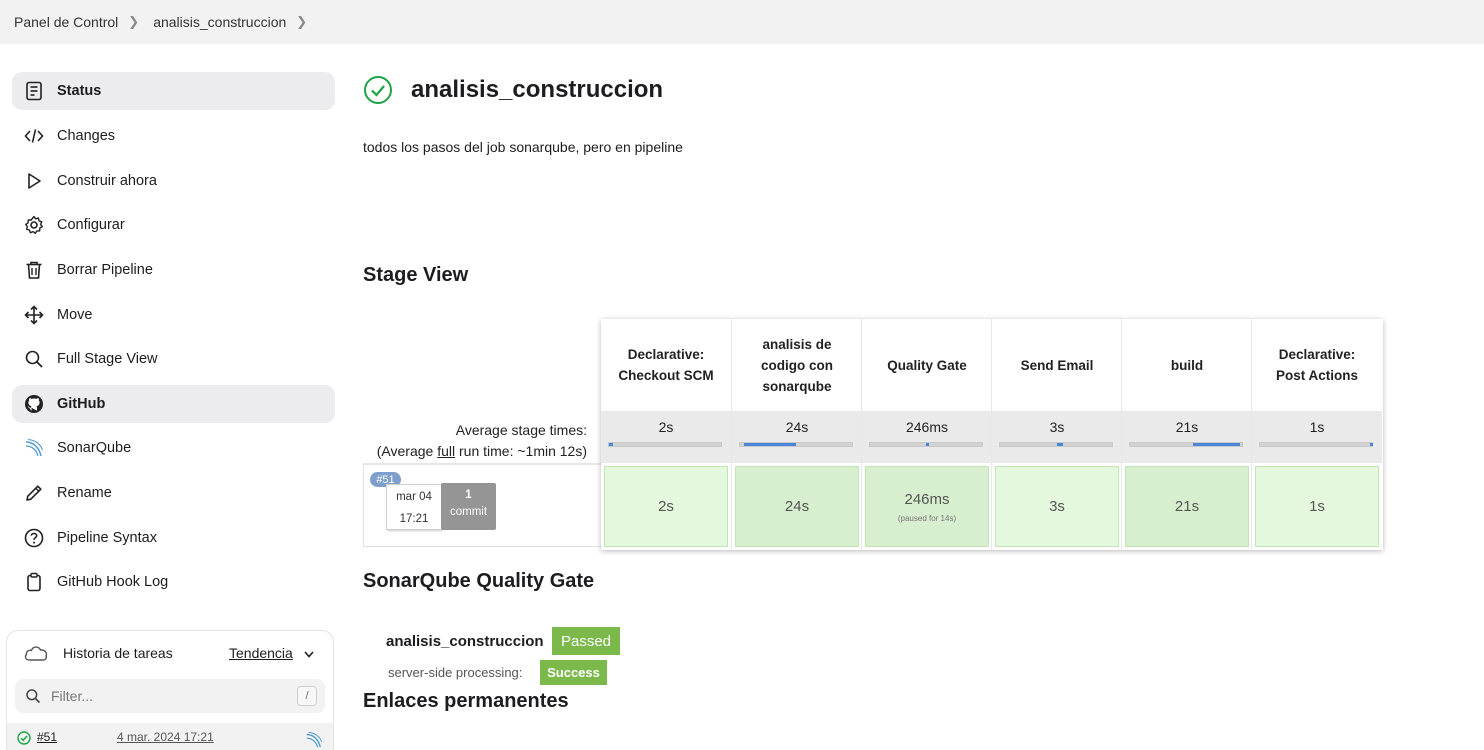 Image resolution: width=1484 pixels, height=750 pixels. I want to click on sonarqube-heading: SonarQube Quality Gate, so click(479, 581).